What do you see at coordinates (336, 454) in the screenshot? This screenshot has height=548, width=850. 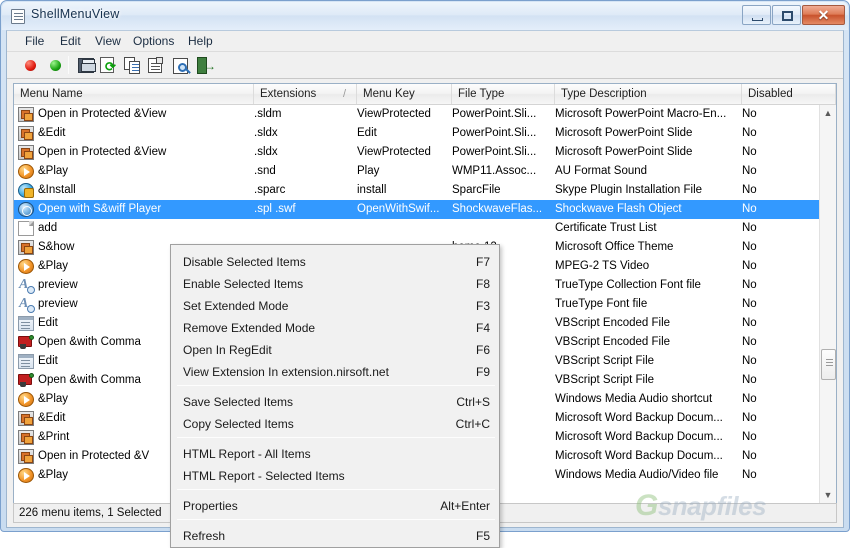 I see `context-menu-item-html-report-all-items: HTML Report - All Items` at bounding box center [336, 454].